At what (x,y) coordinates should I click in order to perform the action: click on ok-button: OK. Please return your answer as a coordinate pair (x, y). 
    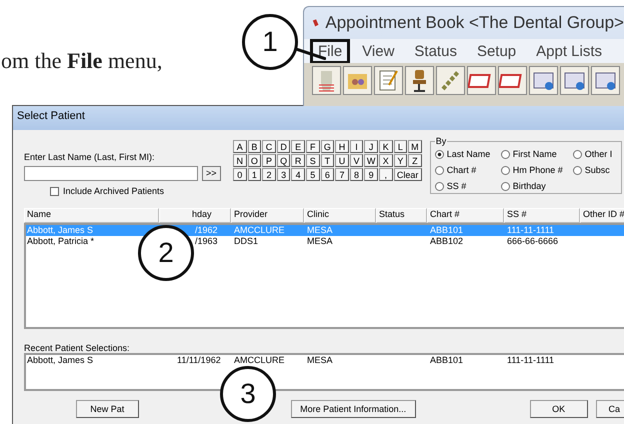
    Looking at the image, I should click on (559, 409).